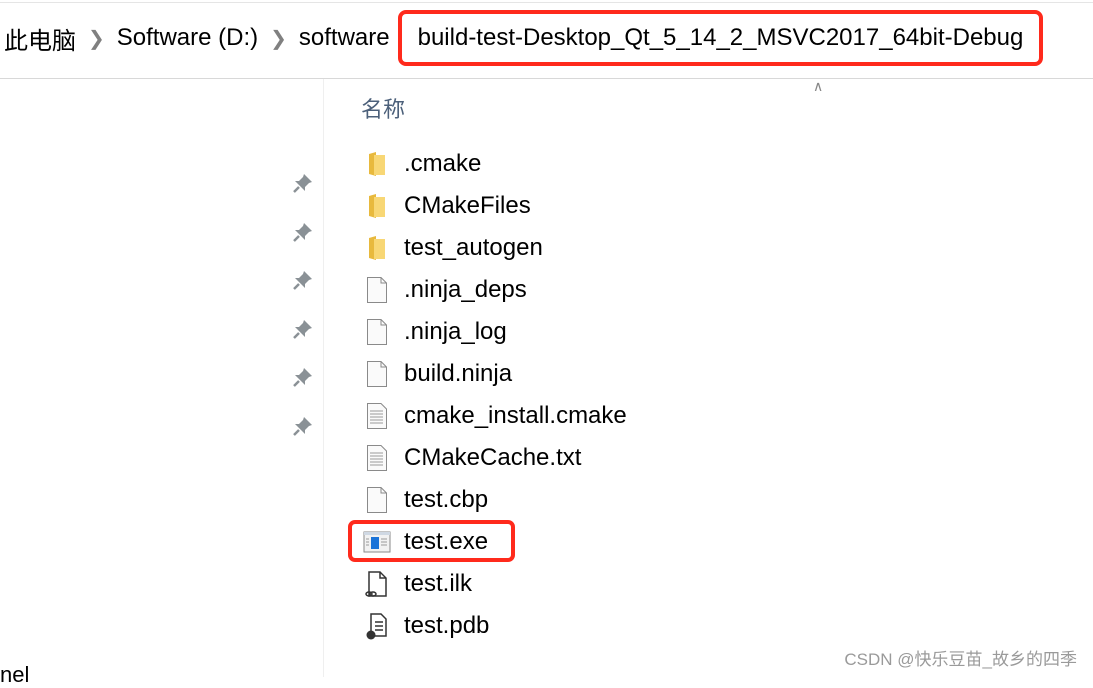 The width and height of the screenshot is (1093, 688). What do you see at coordinates (546, 78) in the screenshot?
I see `divider` at bounding box center [546, 78].